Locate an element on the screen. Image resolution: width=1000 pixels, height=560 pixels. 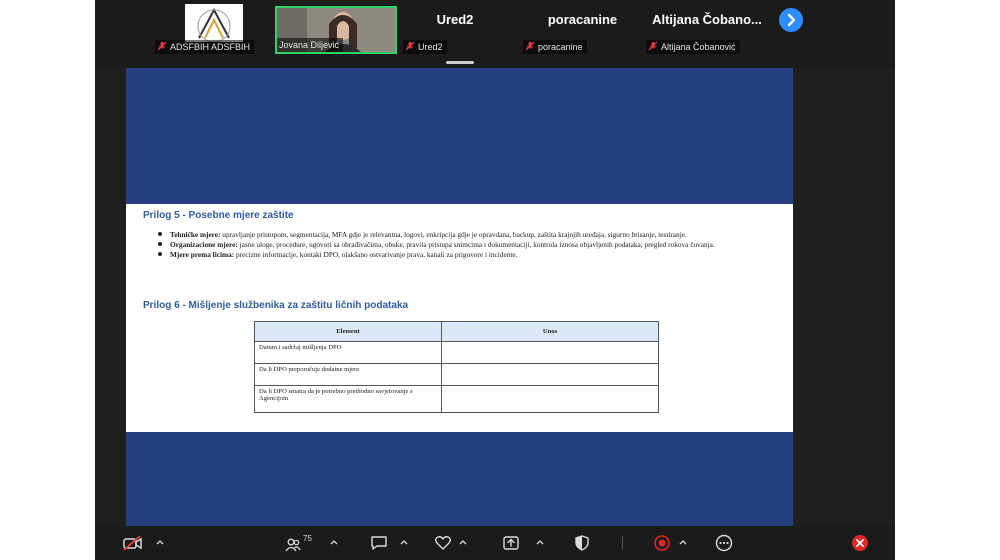
participant-tile-ured2: Ured2 Ured2 is located at coordinates (455, 30).